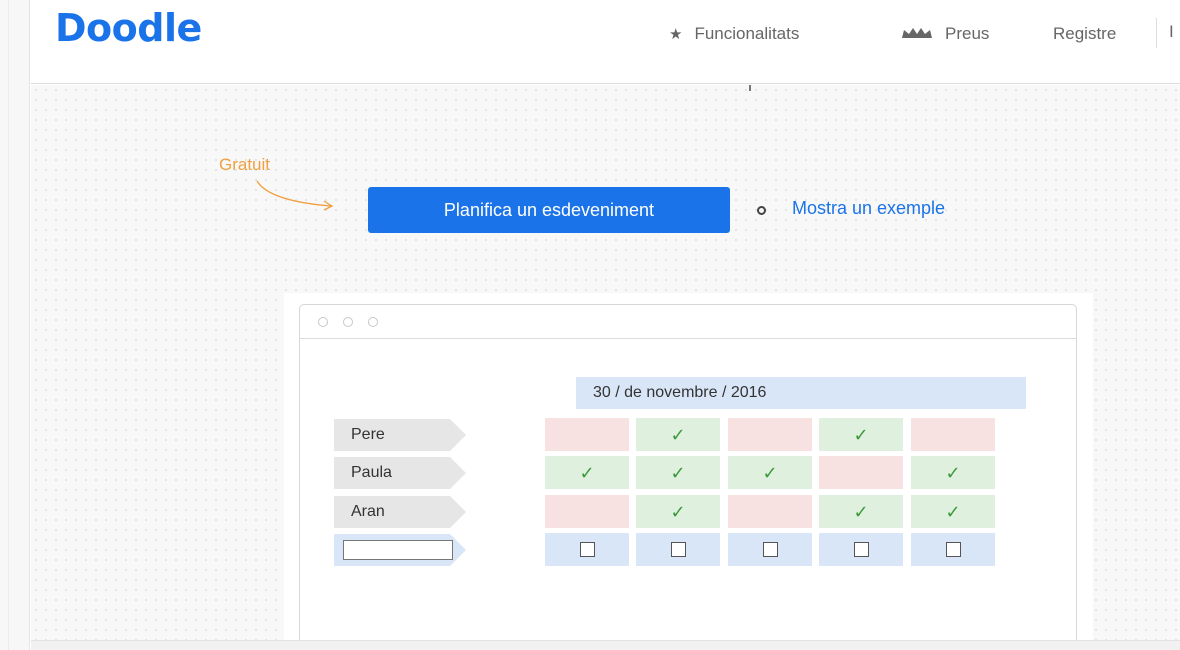 This screenshot has width=1180, height=650. I want to click on poll-date: 30 / de novembre / 2016, so click(801, 393).